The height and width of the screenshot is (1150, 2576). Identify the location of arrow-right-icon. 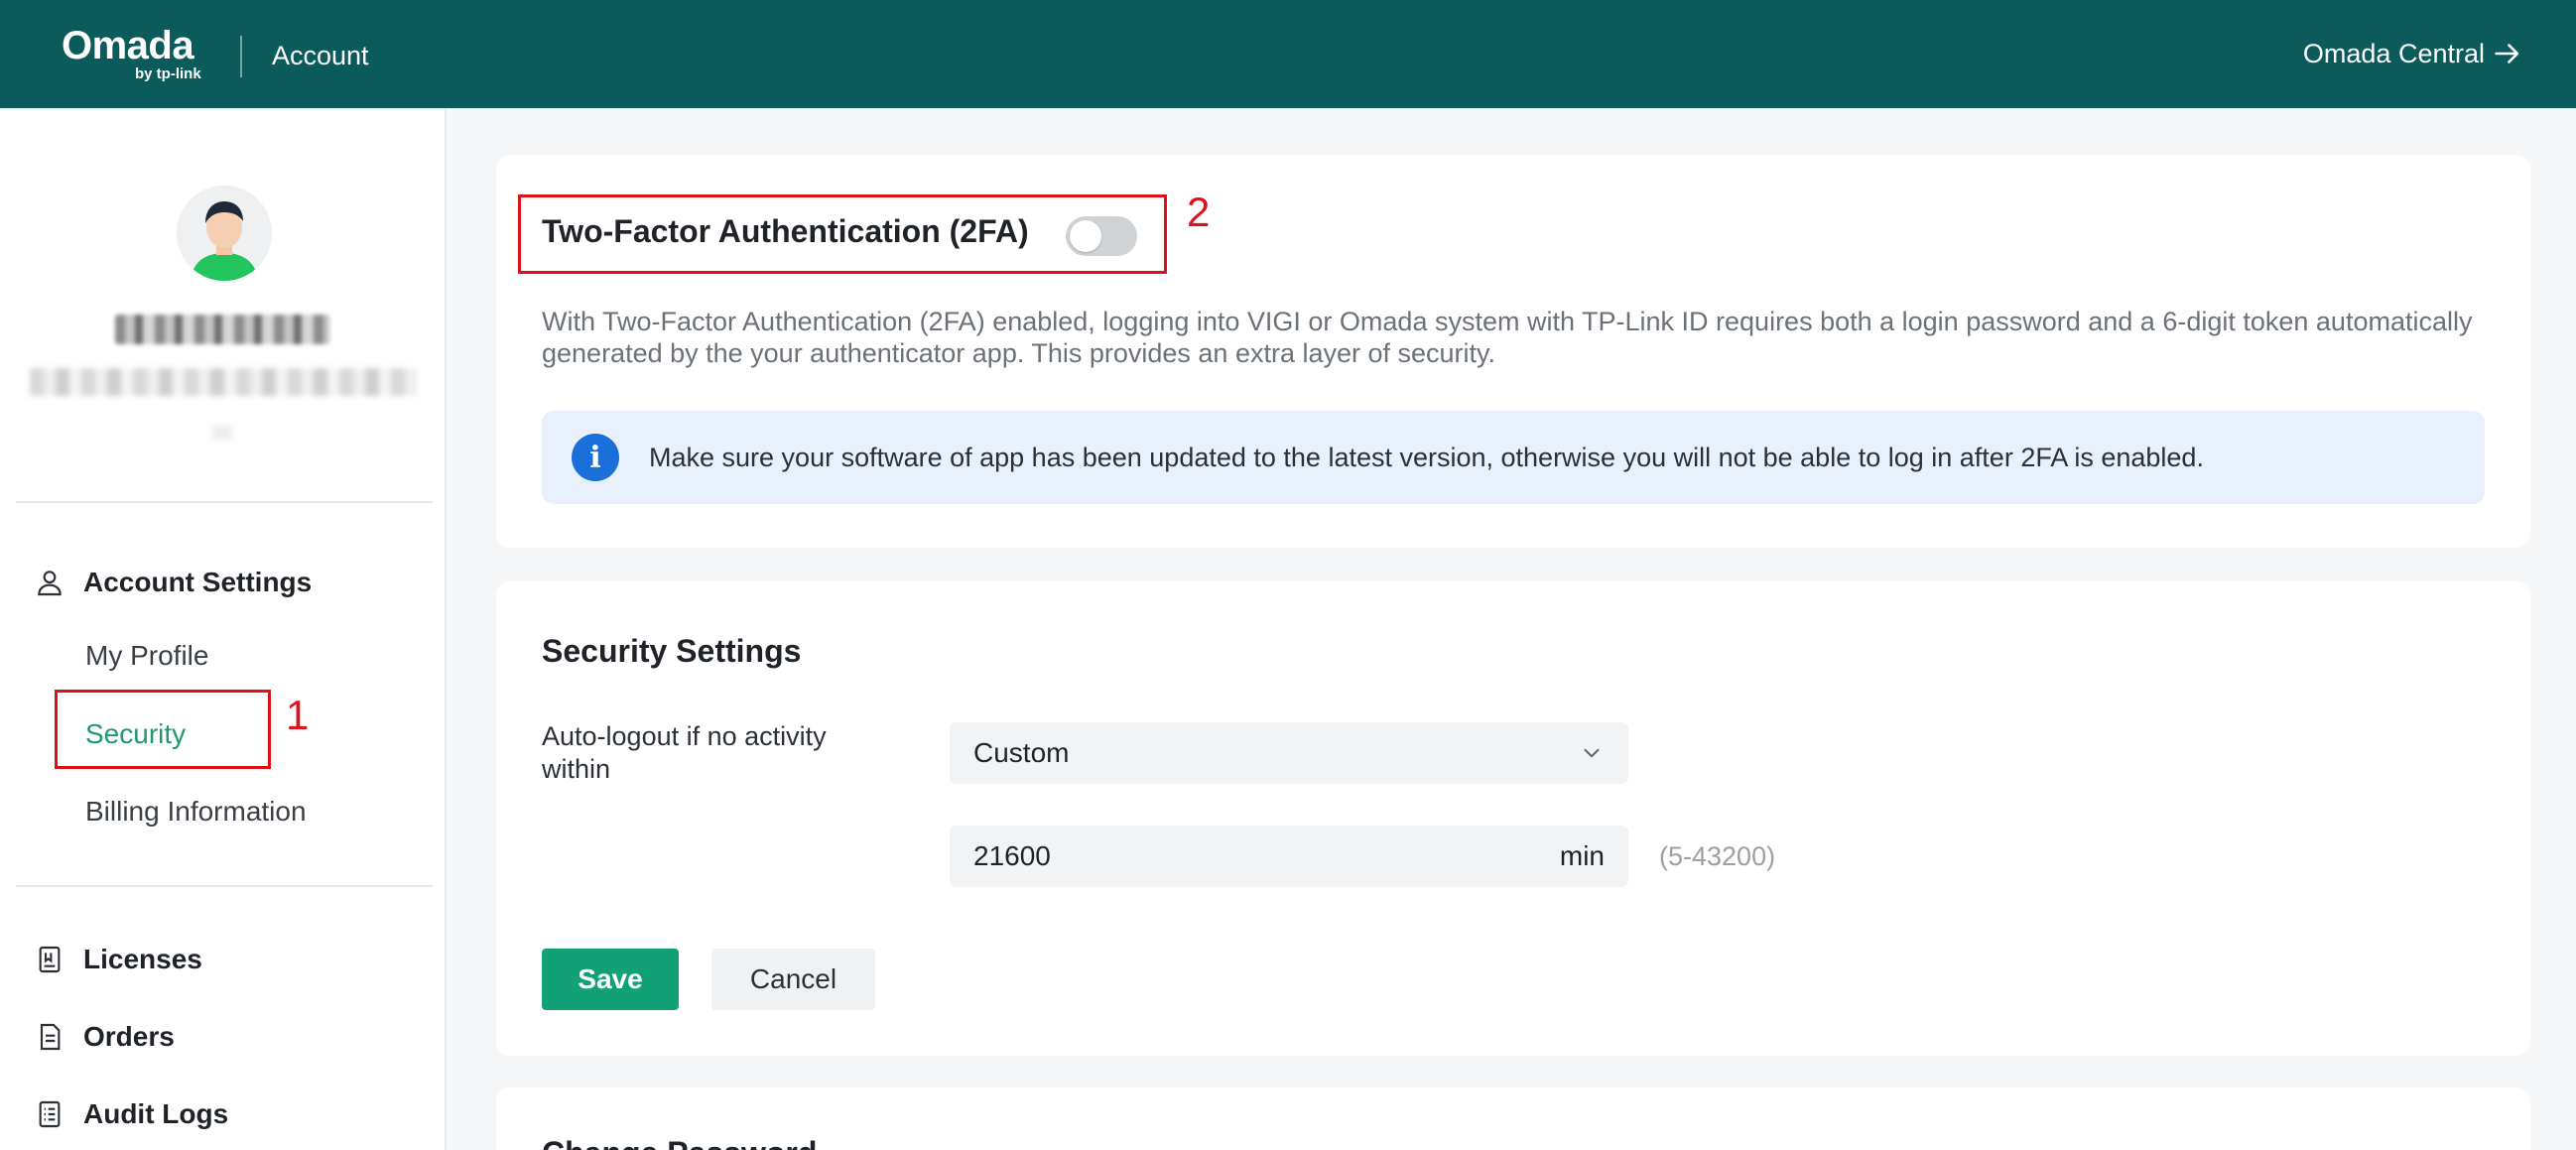
(2507, 54).